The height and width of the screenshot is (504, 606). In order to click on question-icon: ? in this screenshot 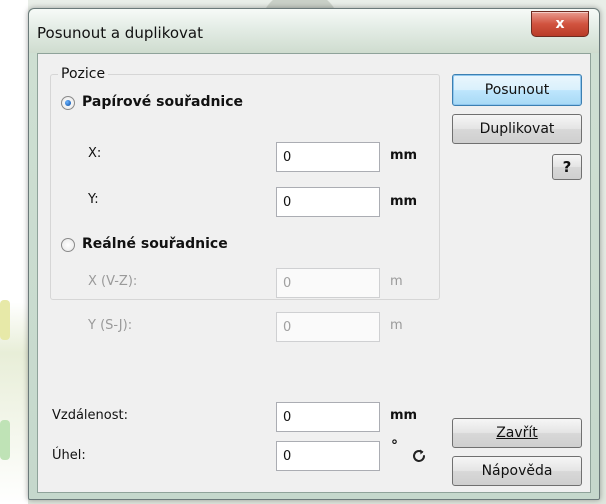, I will do `click(567, 167)`.